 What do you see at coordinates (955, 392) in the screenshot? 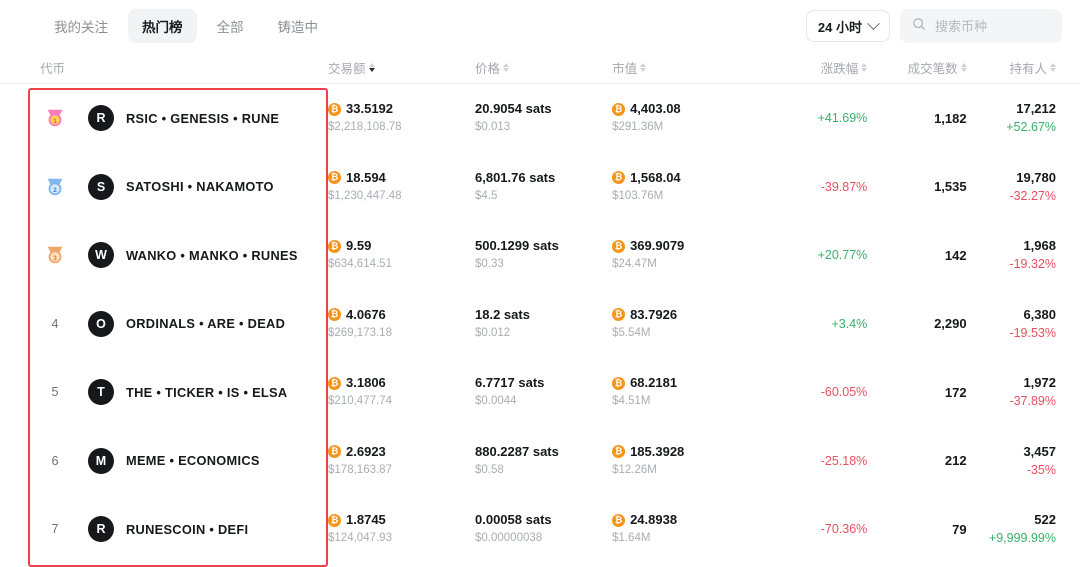
I see `transactions-value: 172` at bounding box center [955, 392].